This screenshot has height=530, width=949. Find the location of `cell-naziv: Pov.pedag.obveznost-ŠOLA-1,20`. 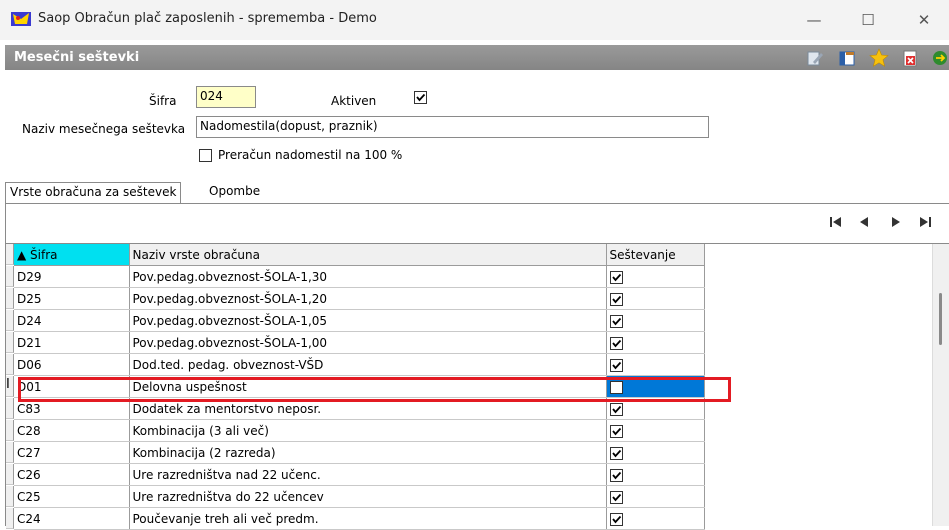

cell-naziv: Pov.pedag.obveznost-ŠOLA-1,20 is located at coordinates (368, 298).